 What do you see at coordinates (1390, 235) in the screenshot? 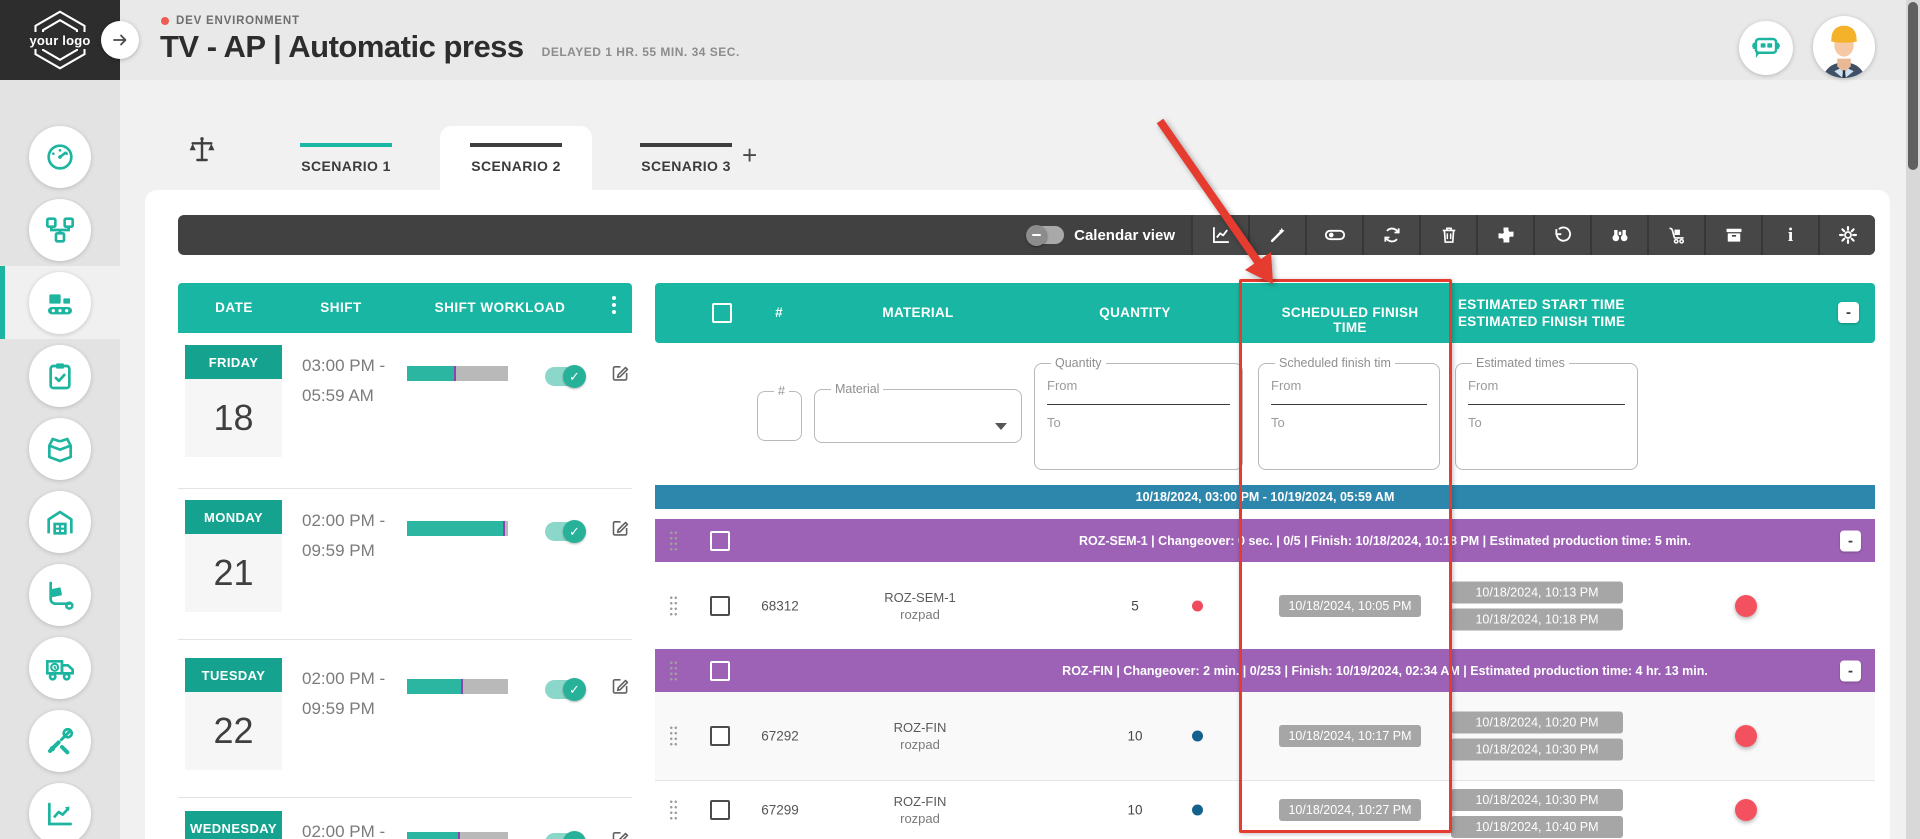
I see `refresh-button` at bounding box center [1390, 235].